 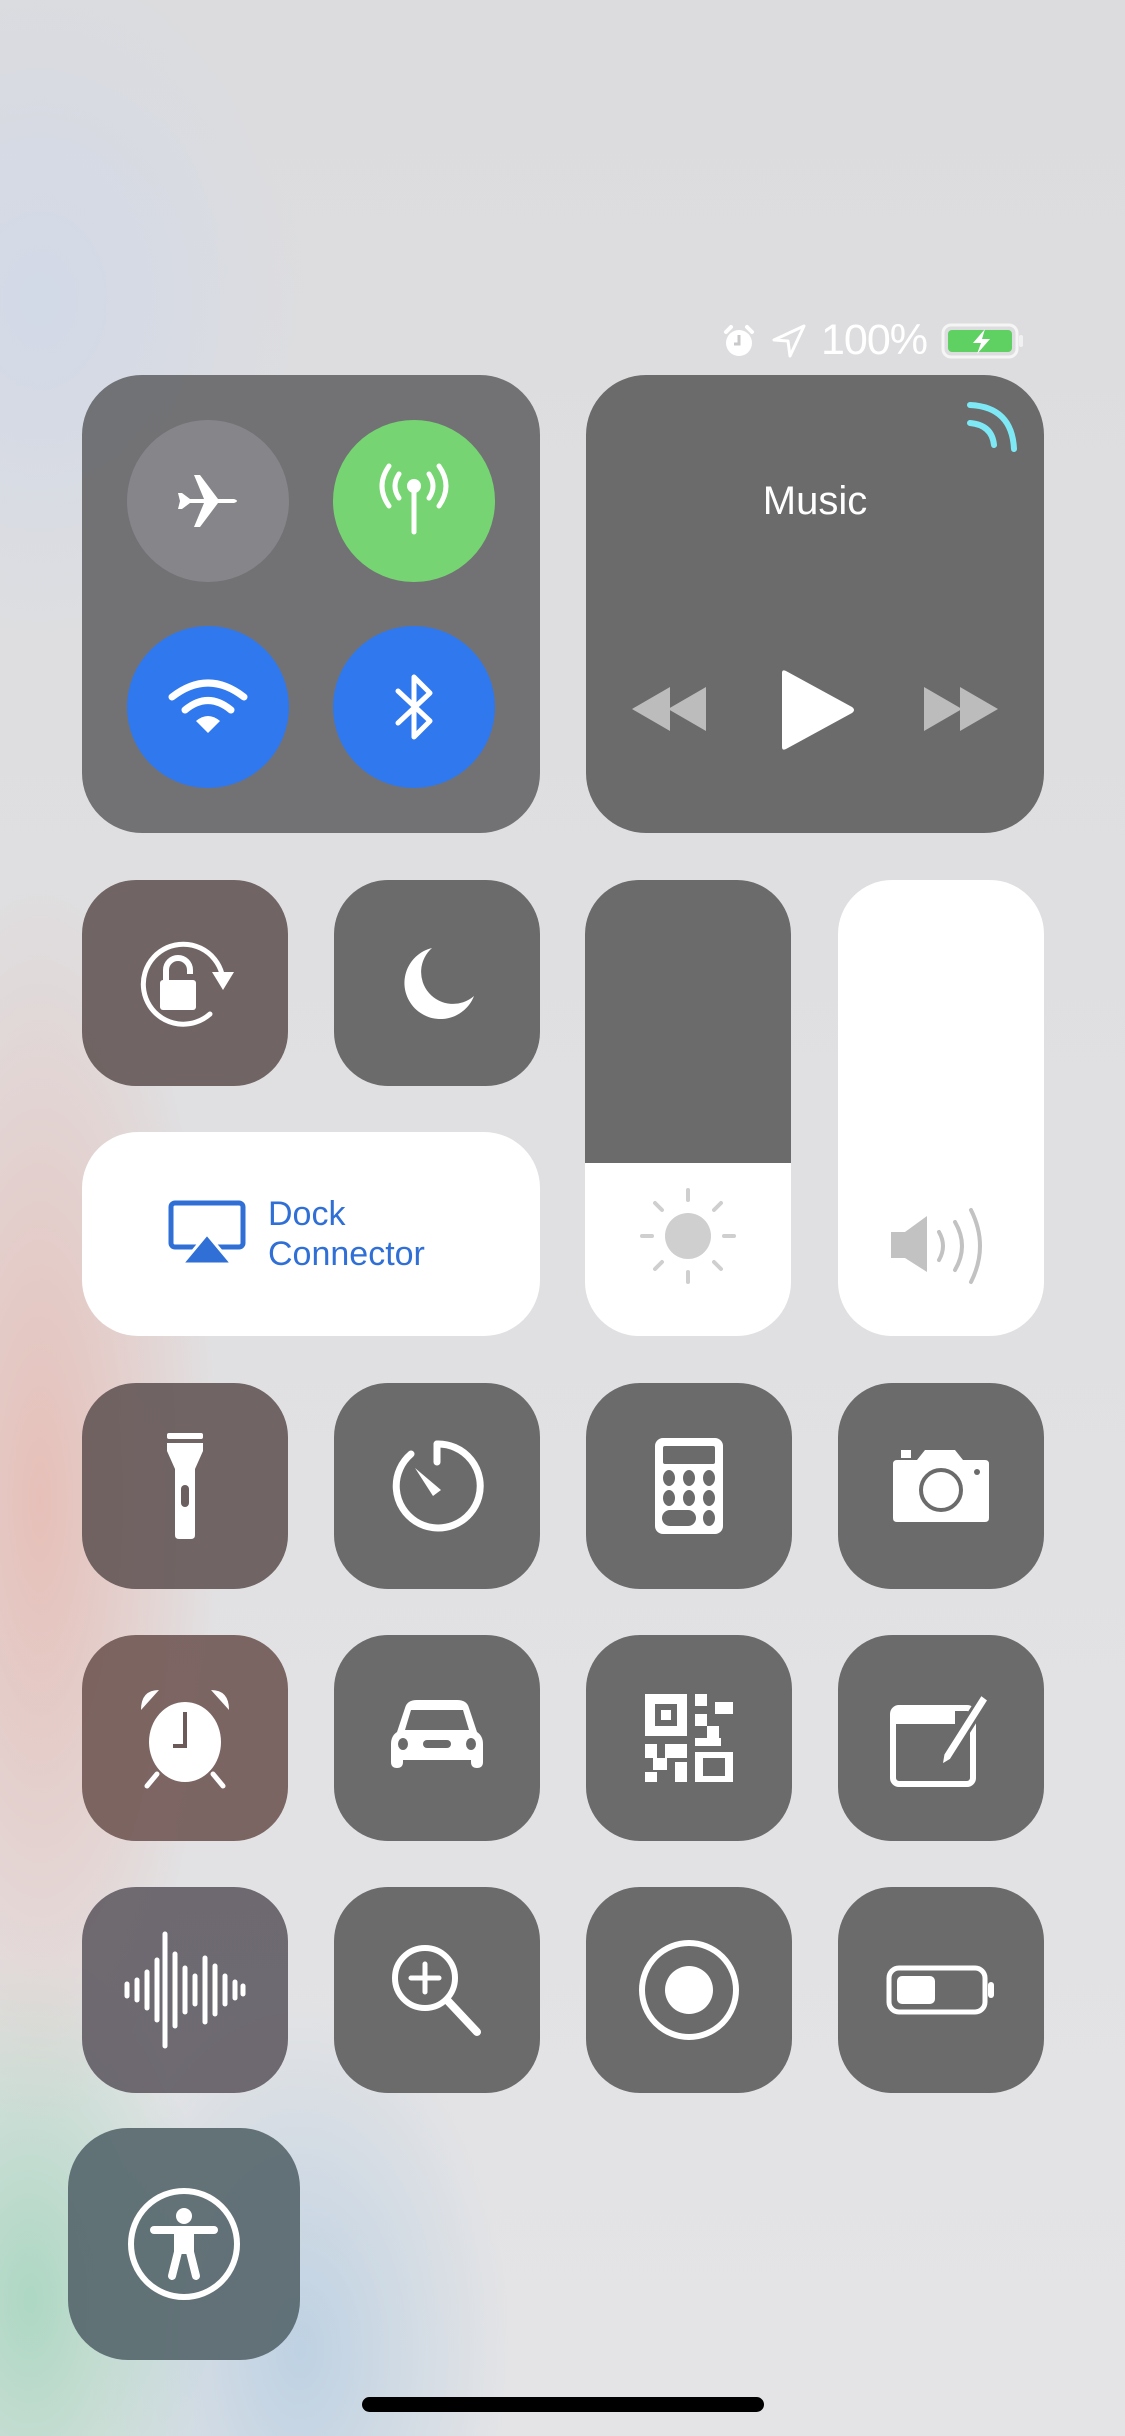 I want to click on screen-recording-button, so click(x=689, y=1990).